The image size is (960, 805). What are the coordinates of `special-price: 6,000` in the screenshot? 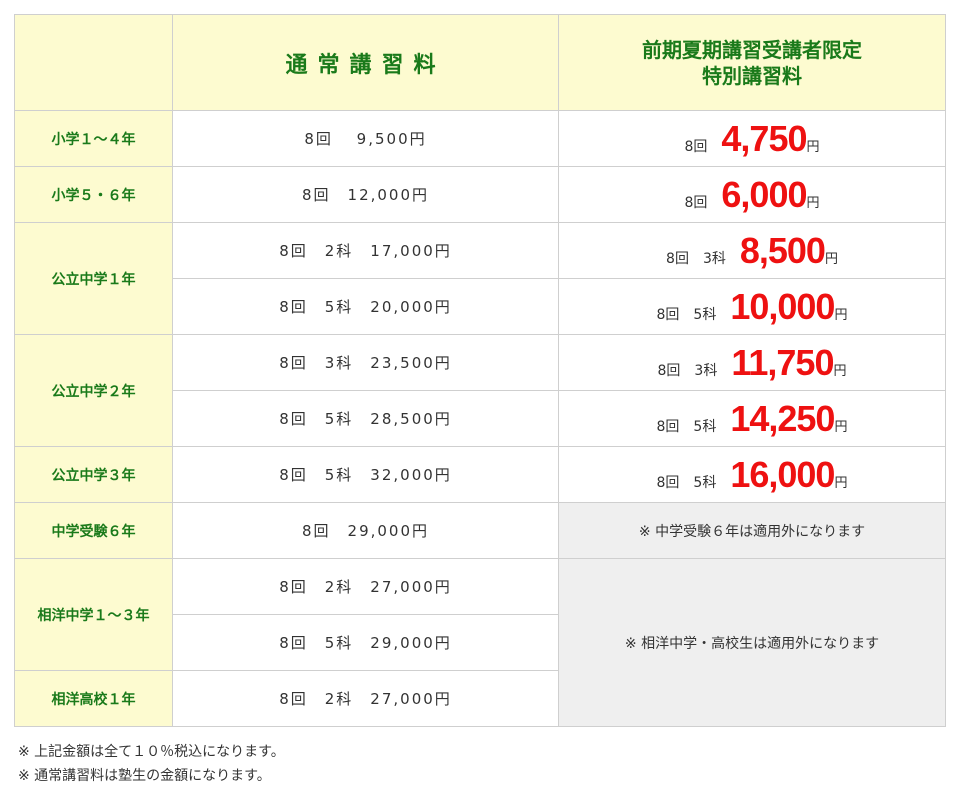 It's located at (764, 194).